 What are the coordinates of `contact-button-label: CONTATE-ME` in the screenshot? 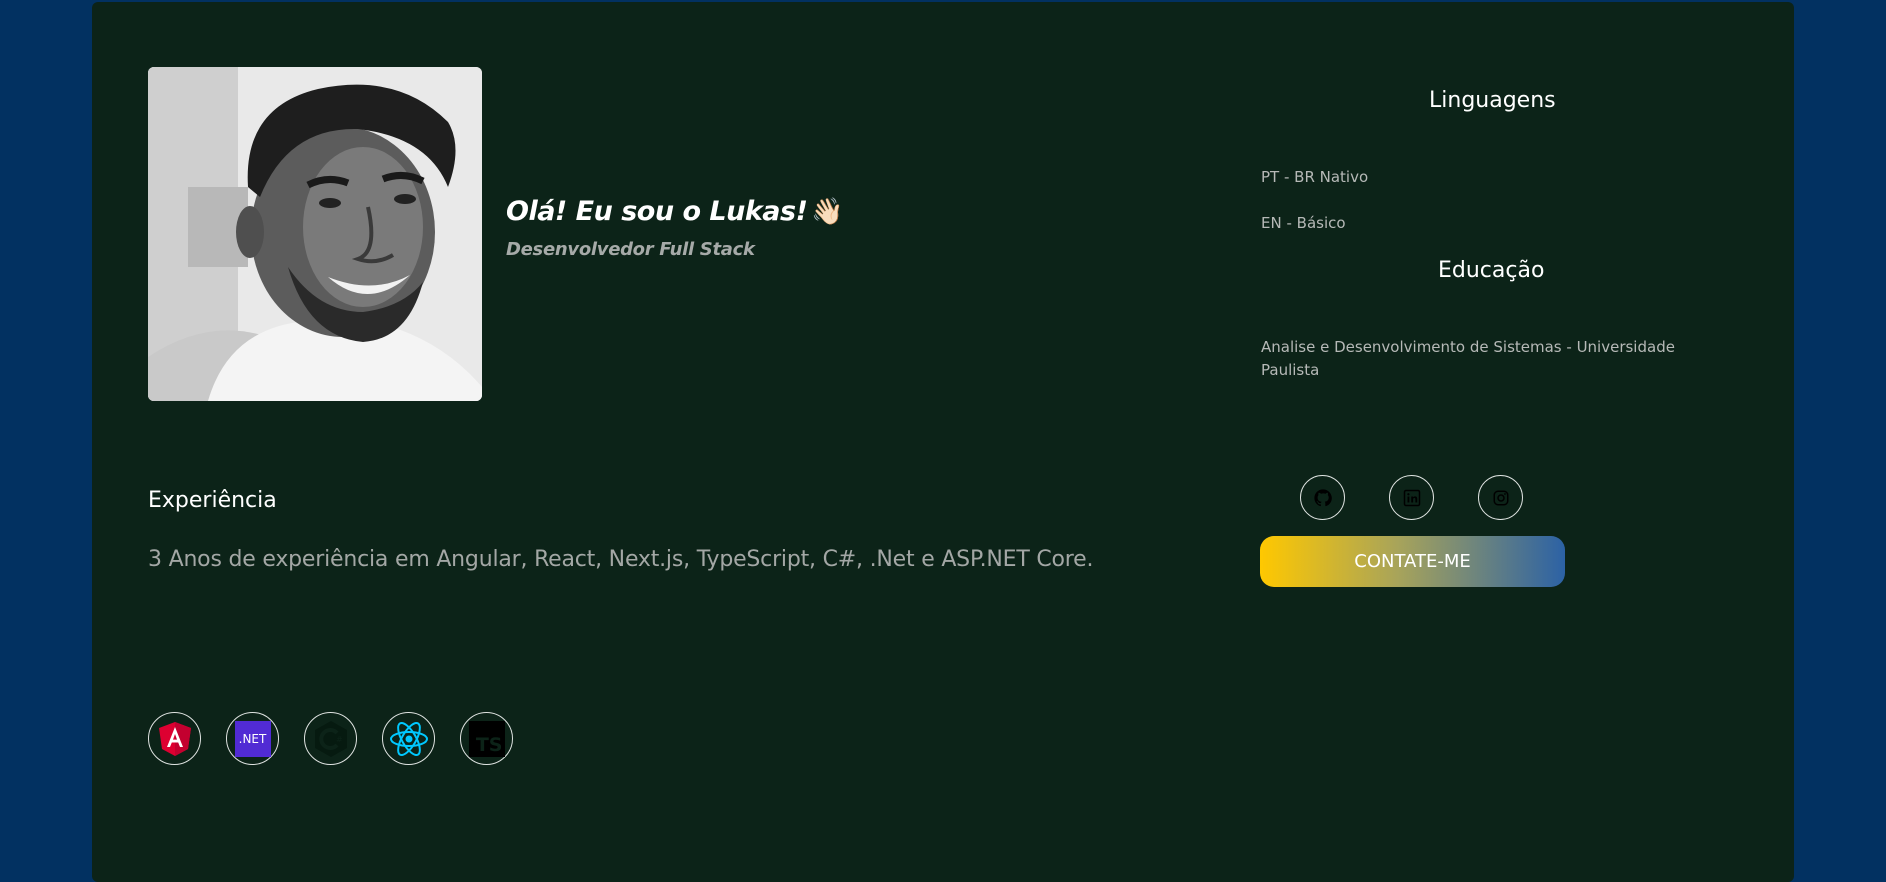 It's located at (1412, 561).